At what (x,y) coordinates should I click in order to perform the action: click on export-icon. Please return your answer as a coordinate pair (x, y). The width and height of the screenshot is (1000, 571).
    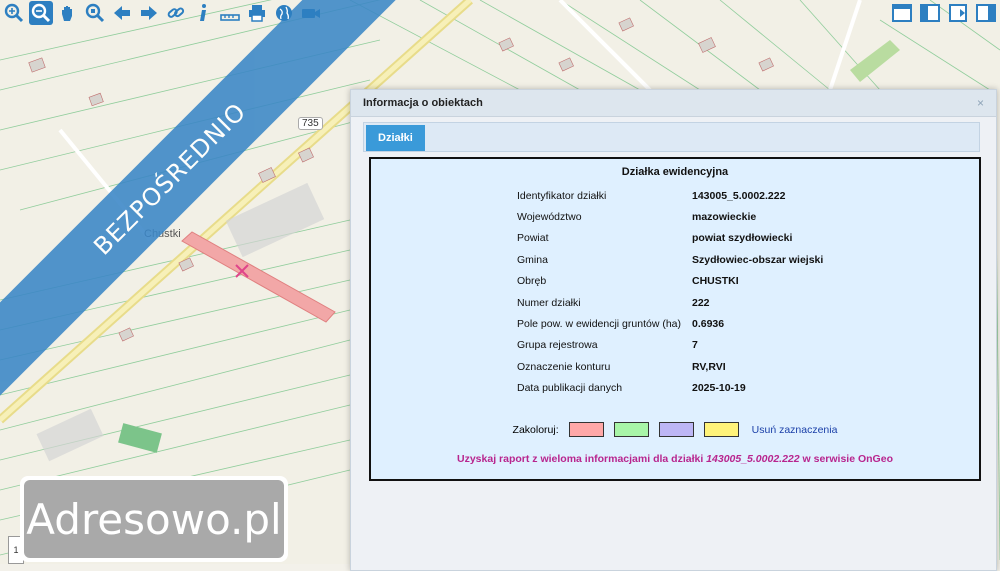
    Looking at the image, I should click on (958, 13).